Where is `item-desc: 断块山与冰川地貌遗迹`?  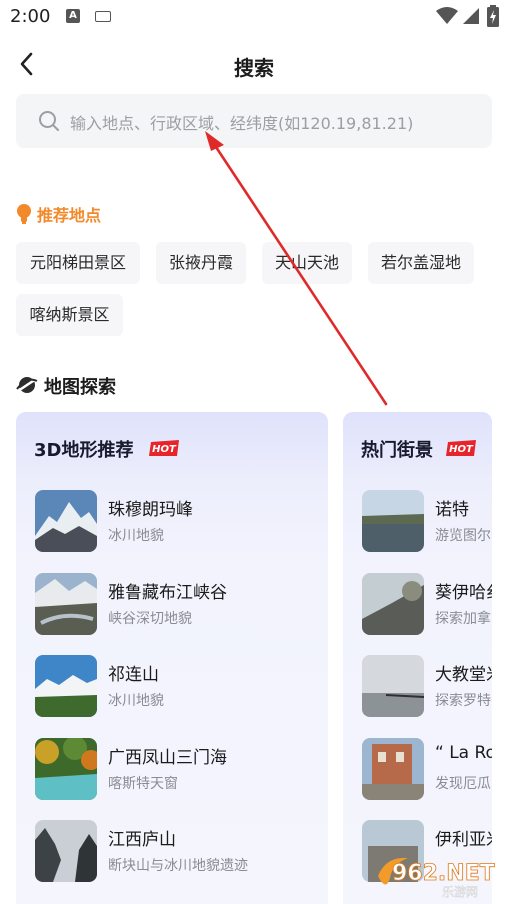
item-desc: 断块山与冰川地貌遗迹 is located at coordinates (178, 866).